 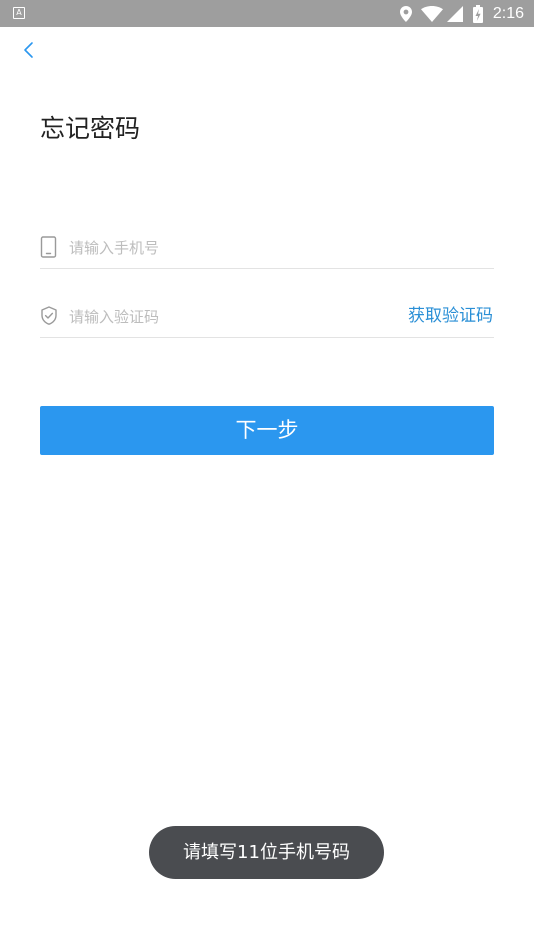 I want to click on get-code-button: 获取验证码, so click(x=450, y=316).